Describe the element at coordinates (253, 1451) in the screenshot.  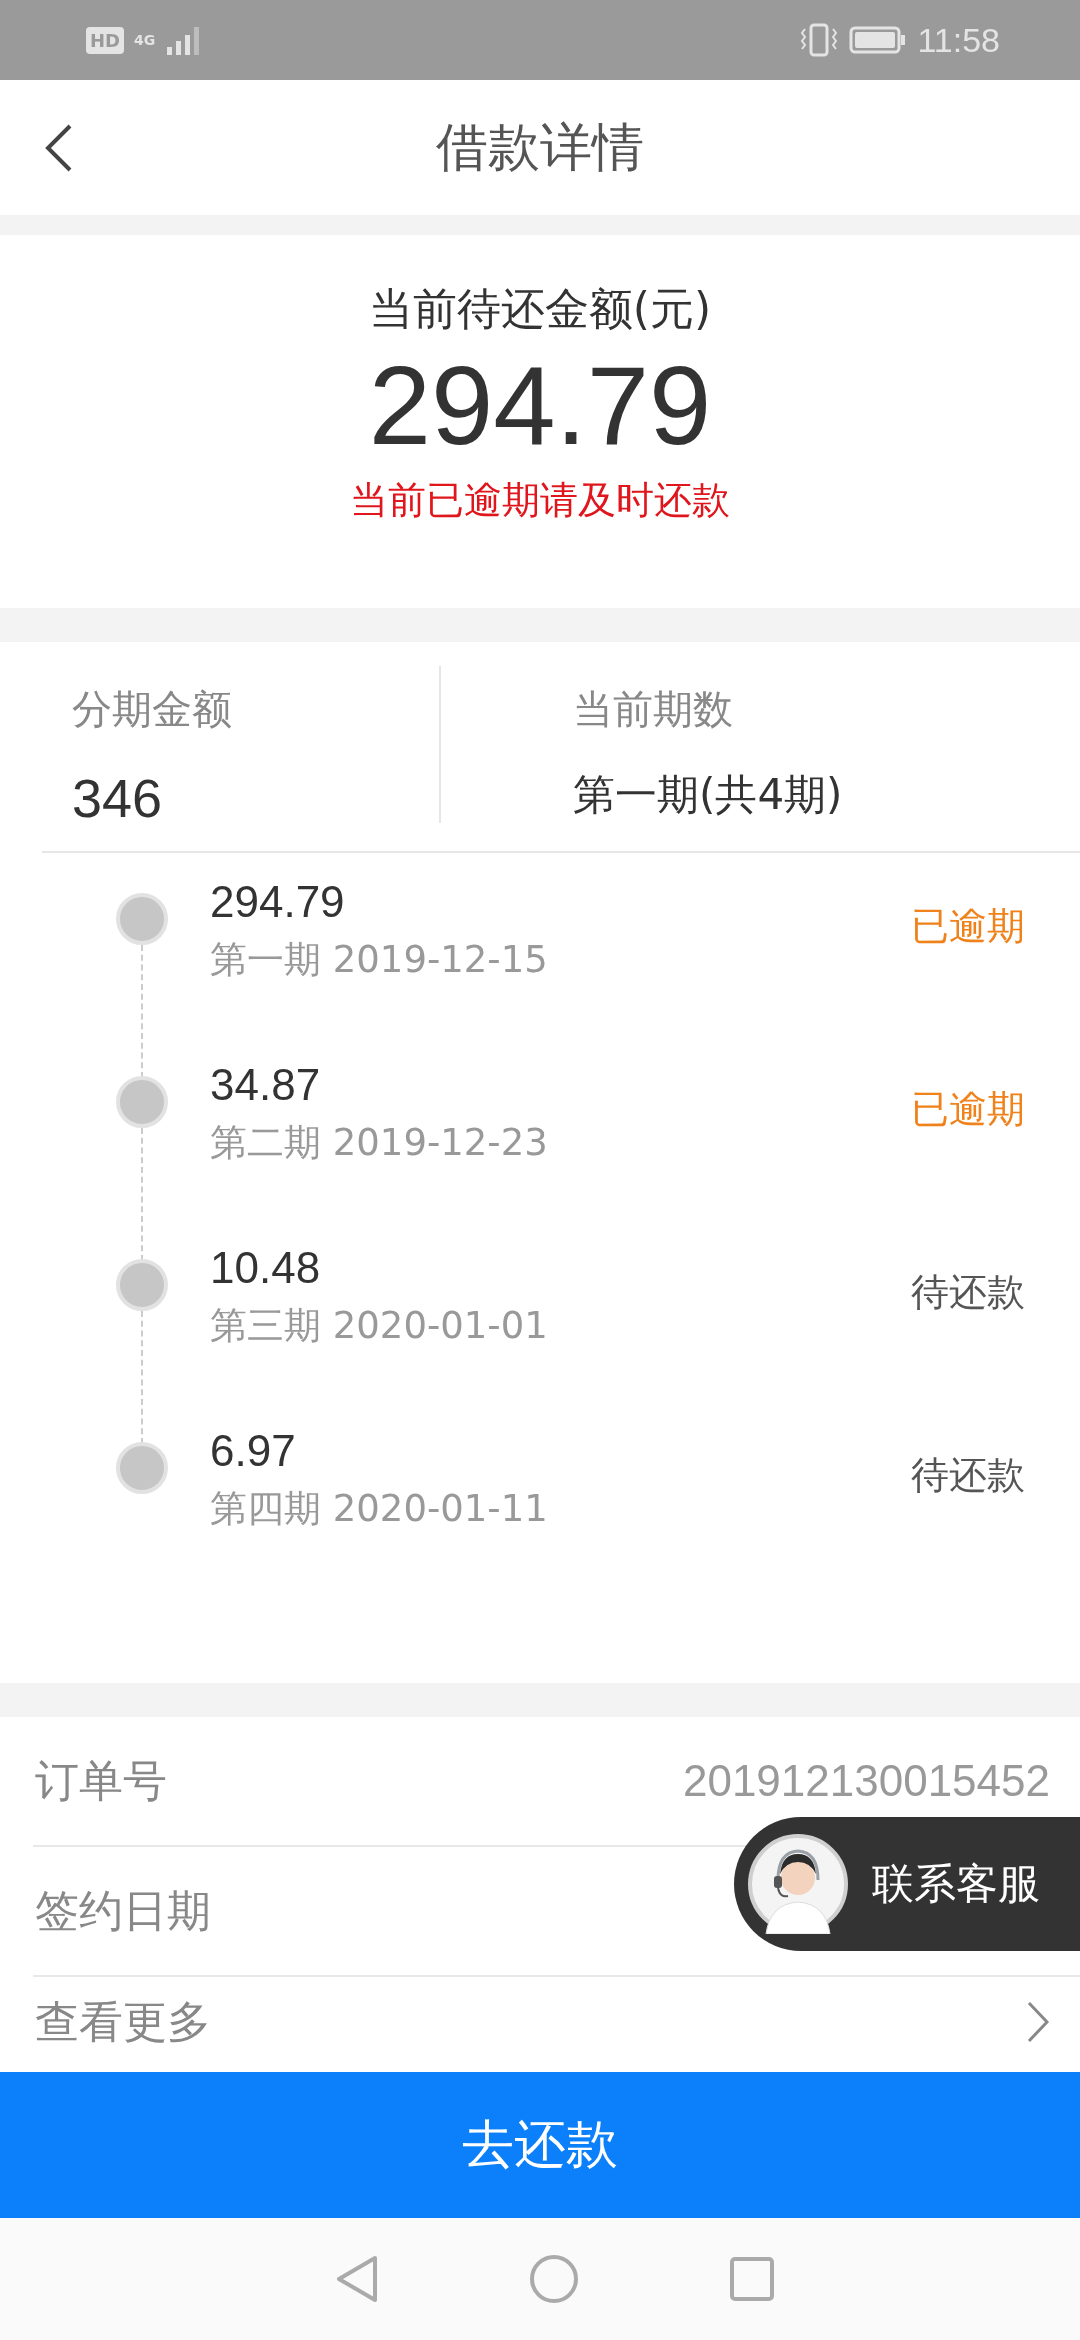
I see `installment-amount: 6.97` at that location.